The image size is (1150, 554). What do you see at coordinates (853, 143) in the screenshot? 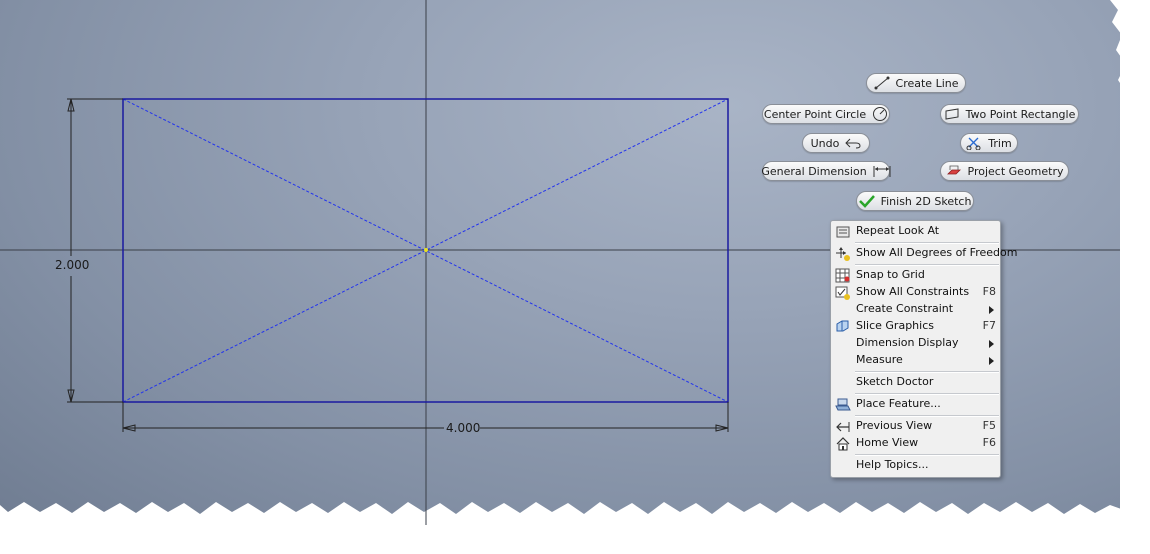
I see `undo-icon` at bounding box center [853, 143].